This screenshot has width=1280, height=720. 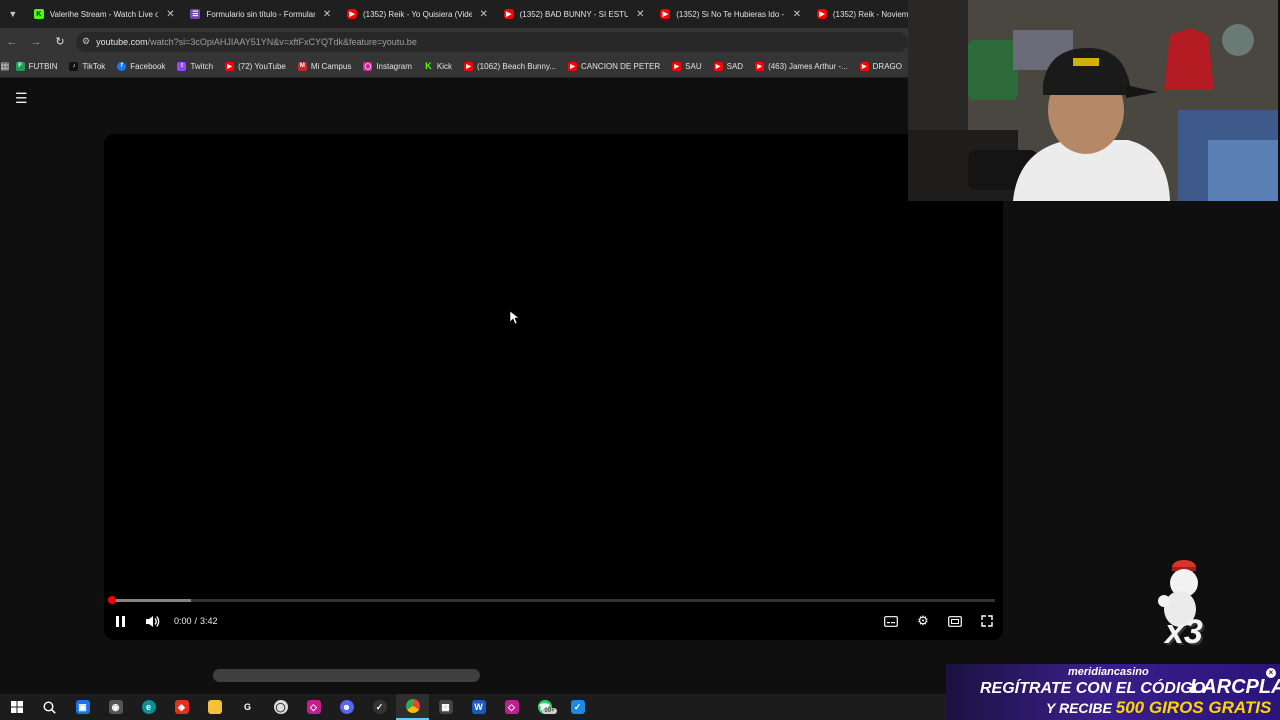 I want to click on windows-taskbar: ▣ ◉ e ◆ G ◯ ◇ ☻ ✓ ▦ W ◇ ☎ 99+ ✓, so click(x=473, y=707).